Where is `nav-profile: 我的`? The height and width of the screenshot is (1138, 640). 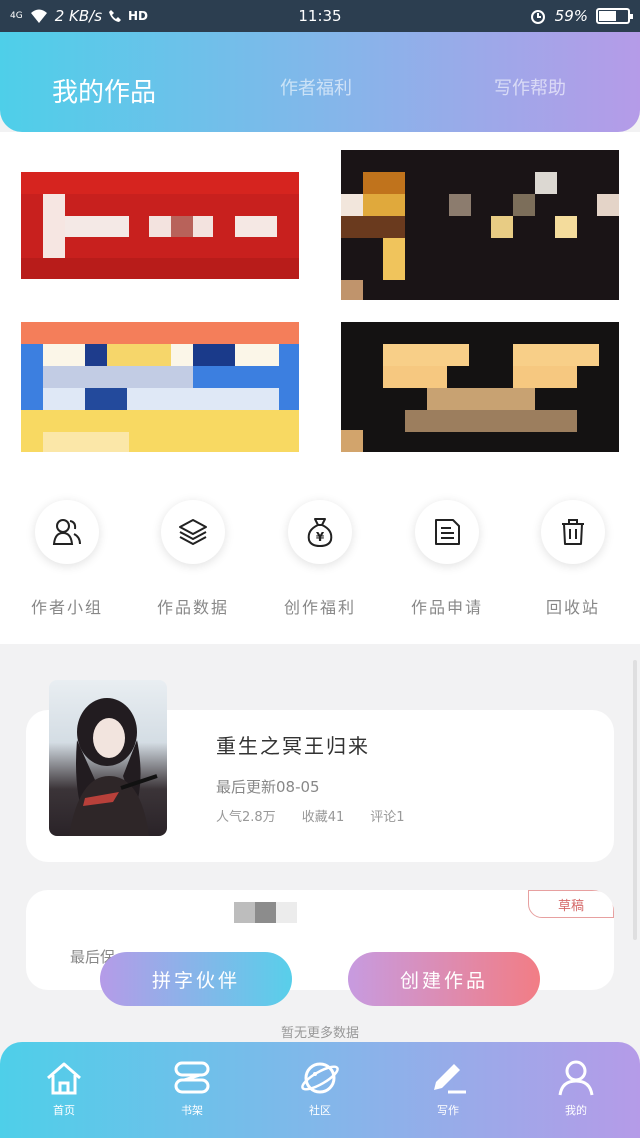 nav-profile: 我的 is located at coordinates (576, 1090).